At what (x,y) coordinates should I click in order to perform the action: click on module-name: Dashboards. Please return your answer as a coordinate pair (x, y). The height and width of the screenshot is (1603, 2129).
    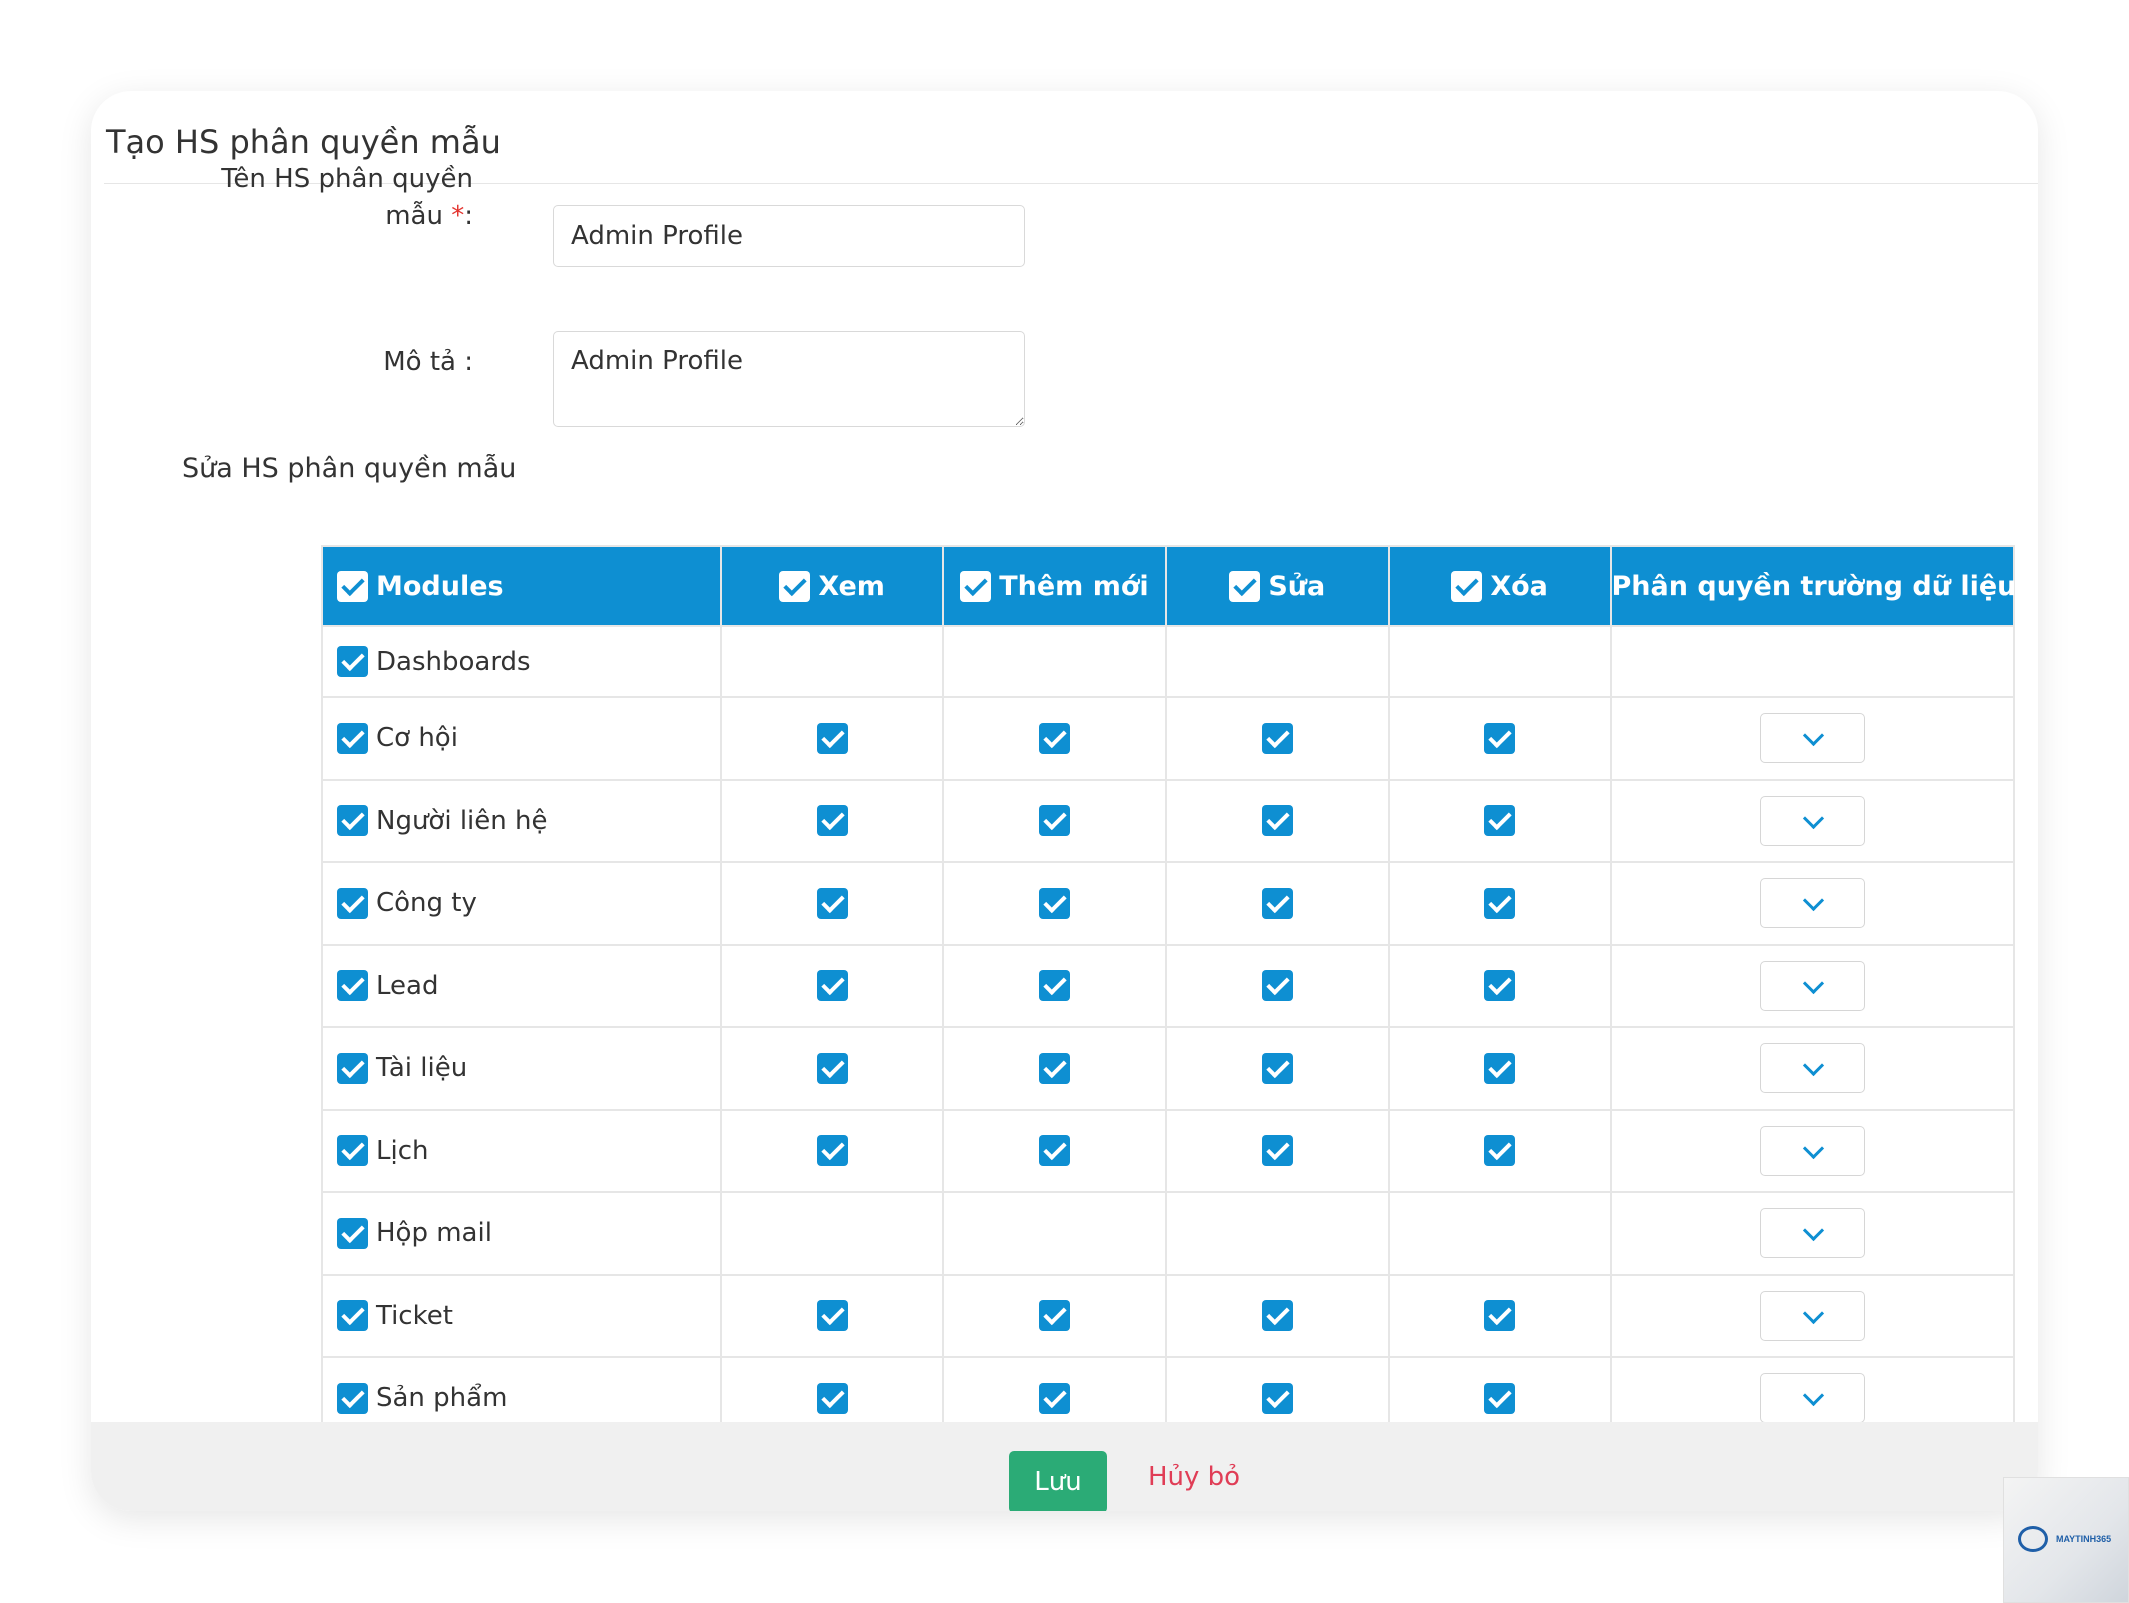
    Looking at the image, I should click on (453, 661).